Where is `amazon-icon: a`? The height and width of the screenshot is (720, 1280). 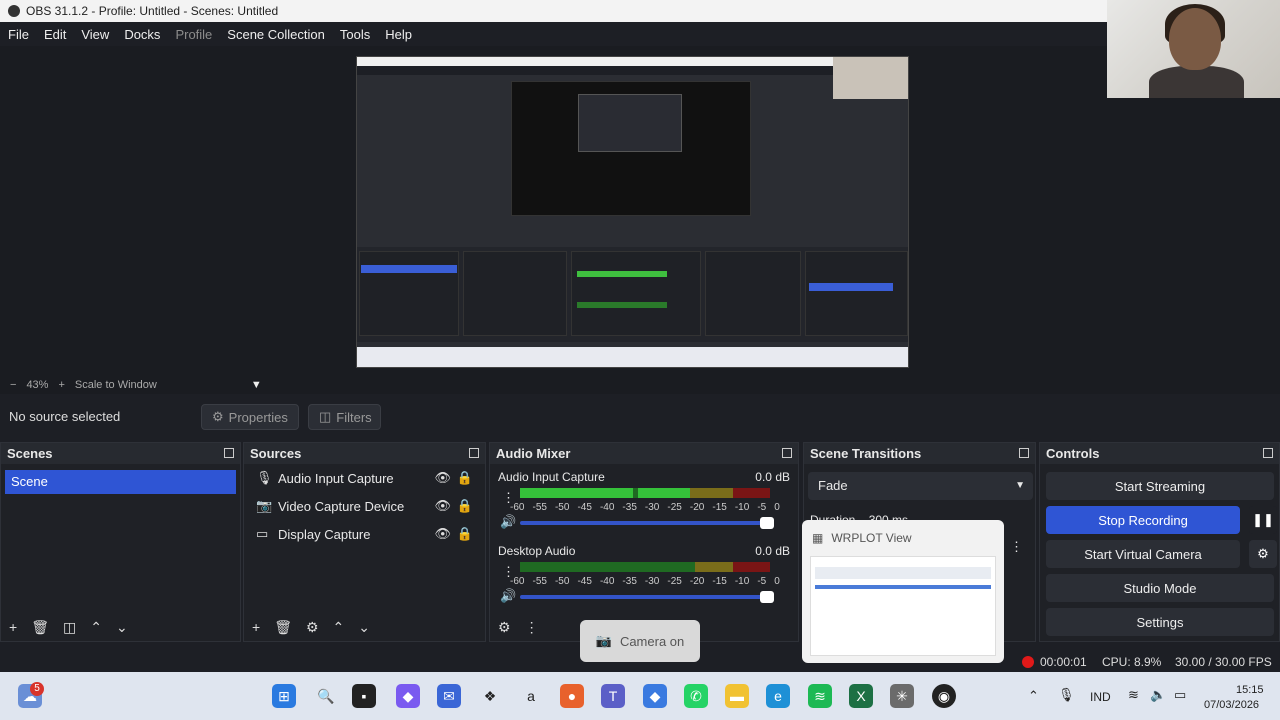
amazon-icon: a is located at coordinates (531, 696).